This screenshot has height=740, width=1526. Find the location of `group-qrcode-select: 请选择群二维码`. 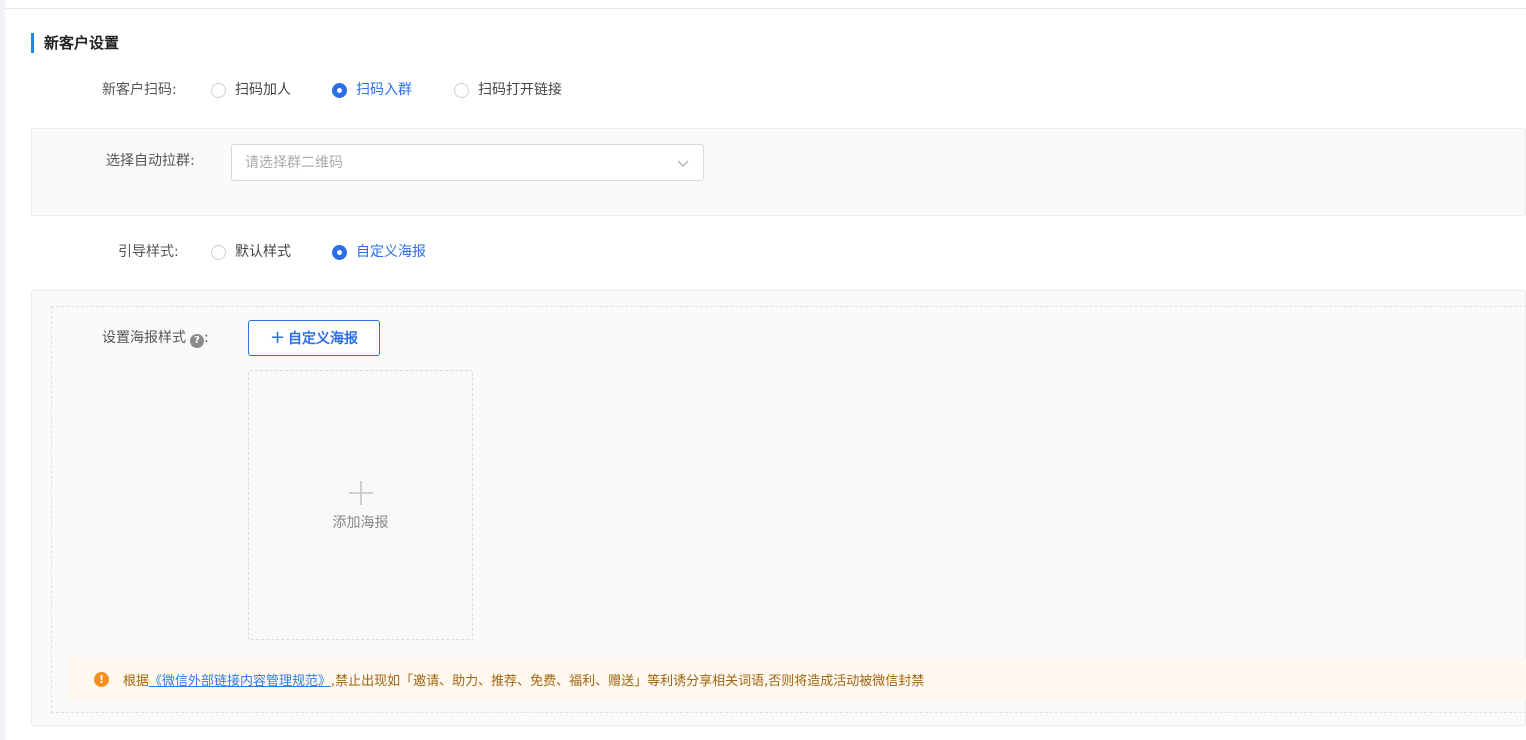

group-qrcode-select: 请选择群二维码 is located at coordinates (467, 162).